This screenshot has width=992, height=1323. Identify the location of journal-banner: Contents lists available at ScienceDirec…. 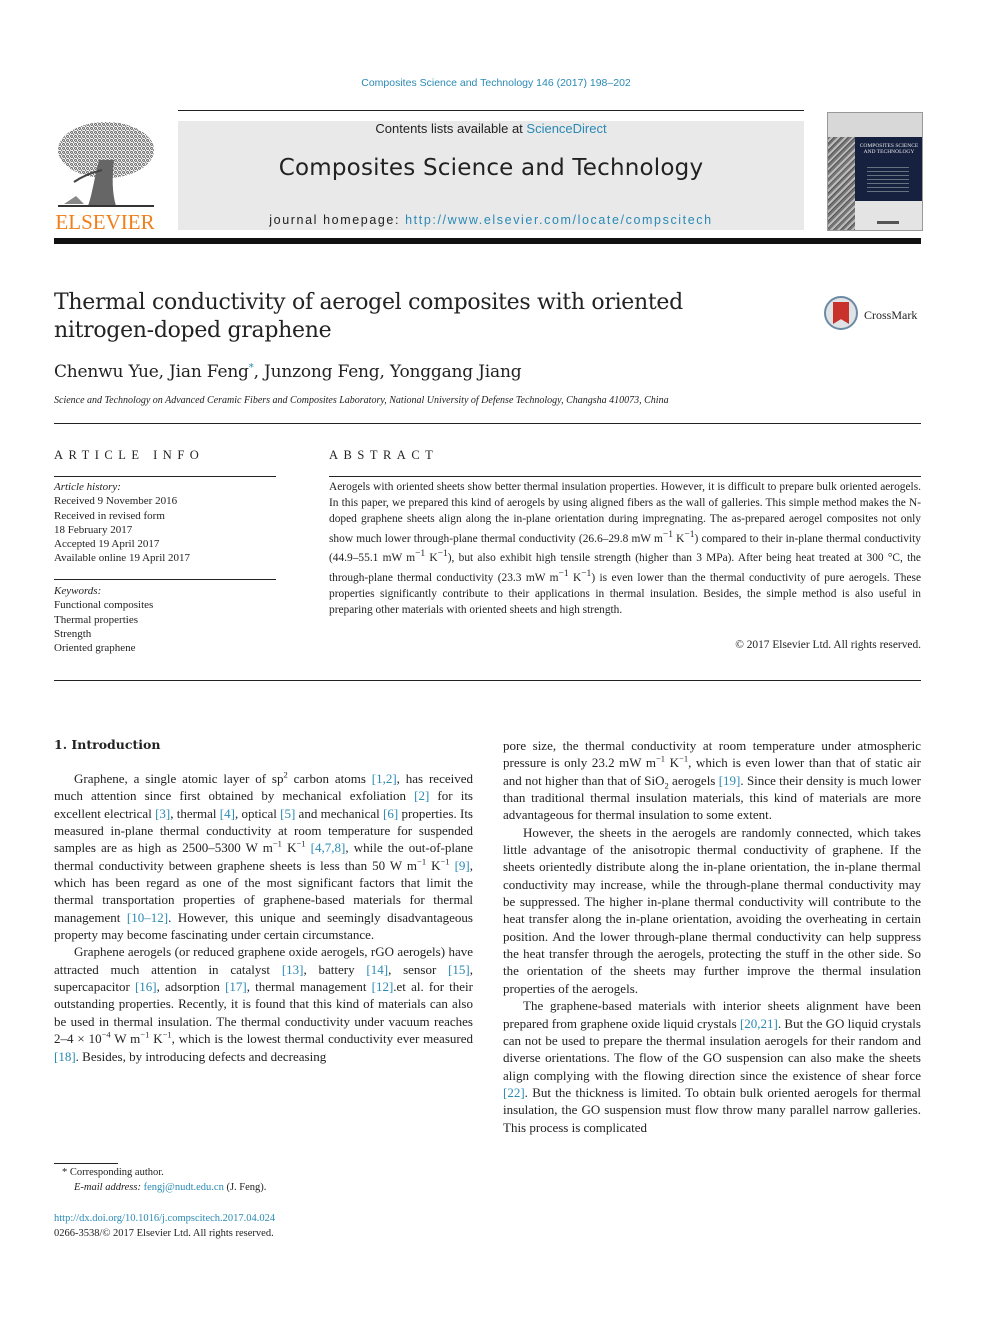
(491, 175).